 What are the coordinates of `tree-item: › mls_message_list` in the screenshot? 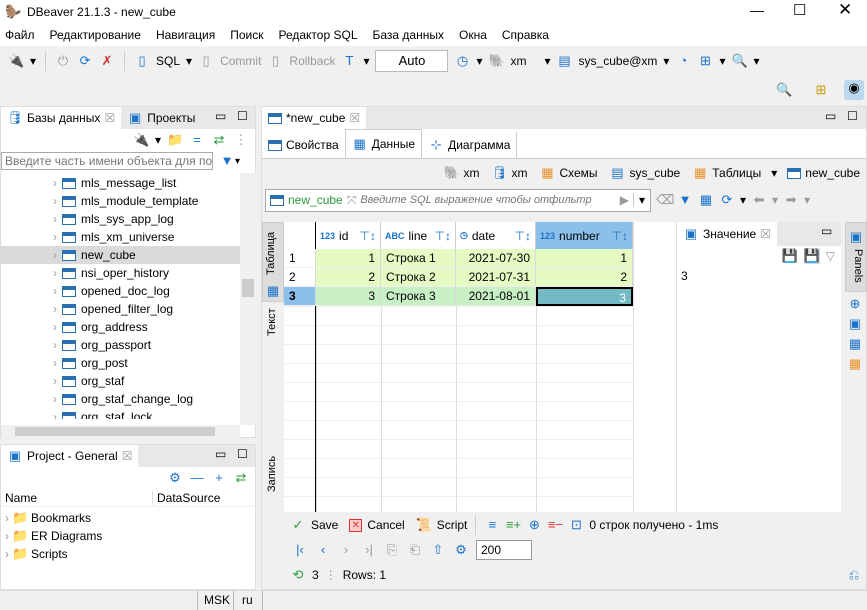 It's located at (128, 183).